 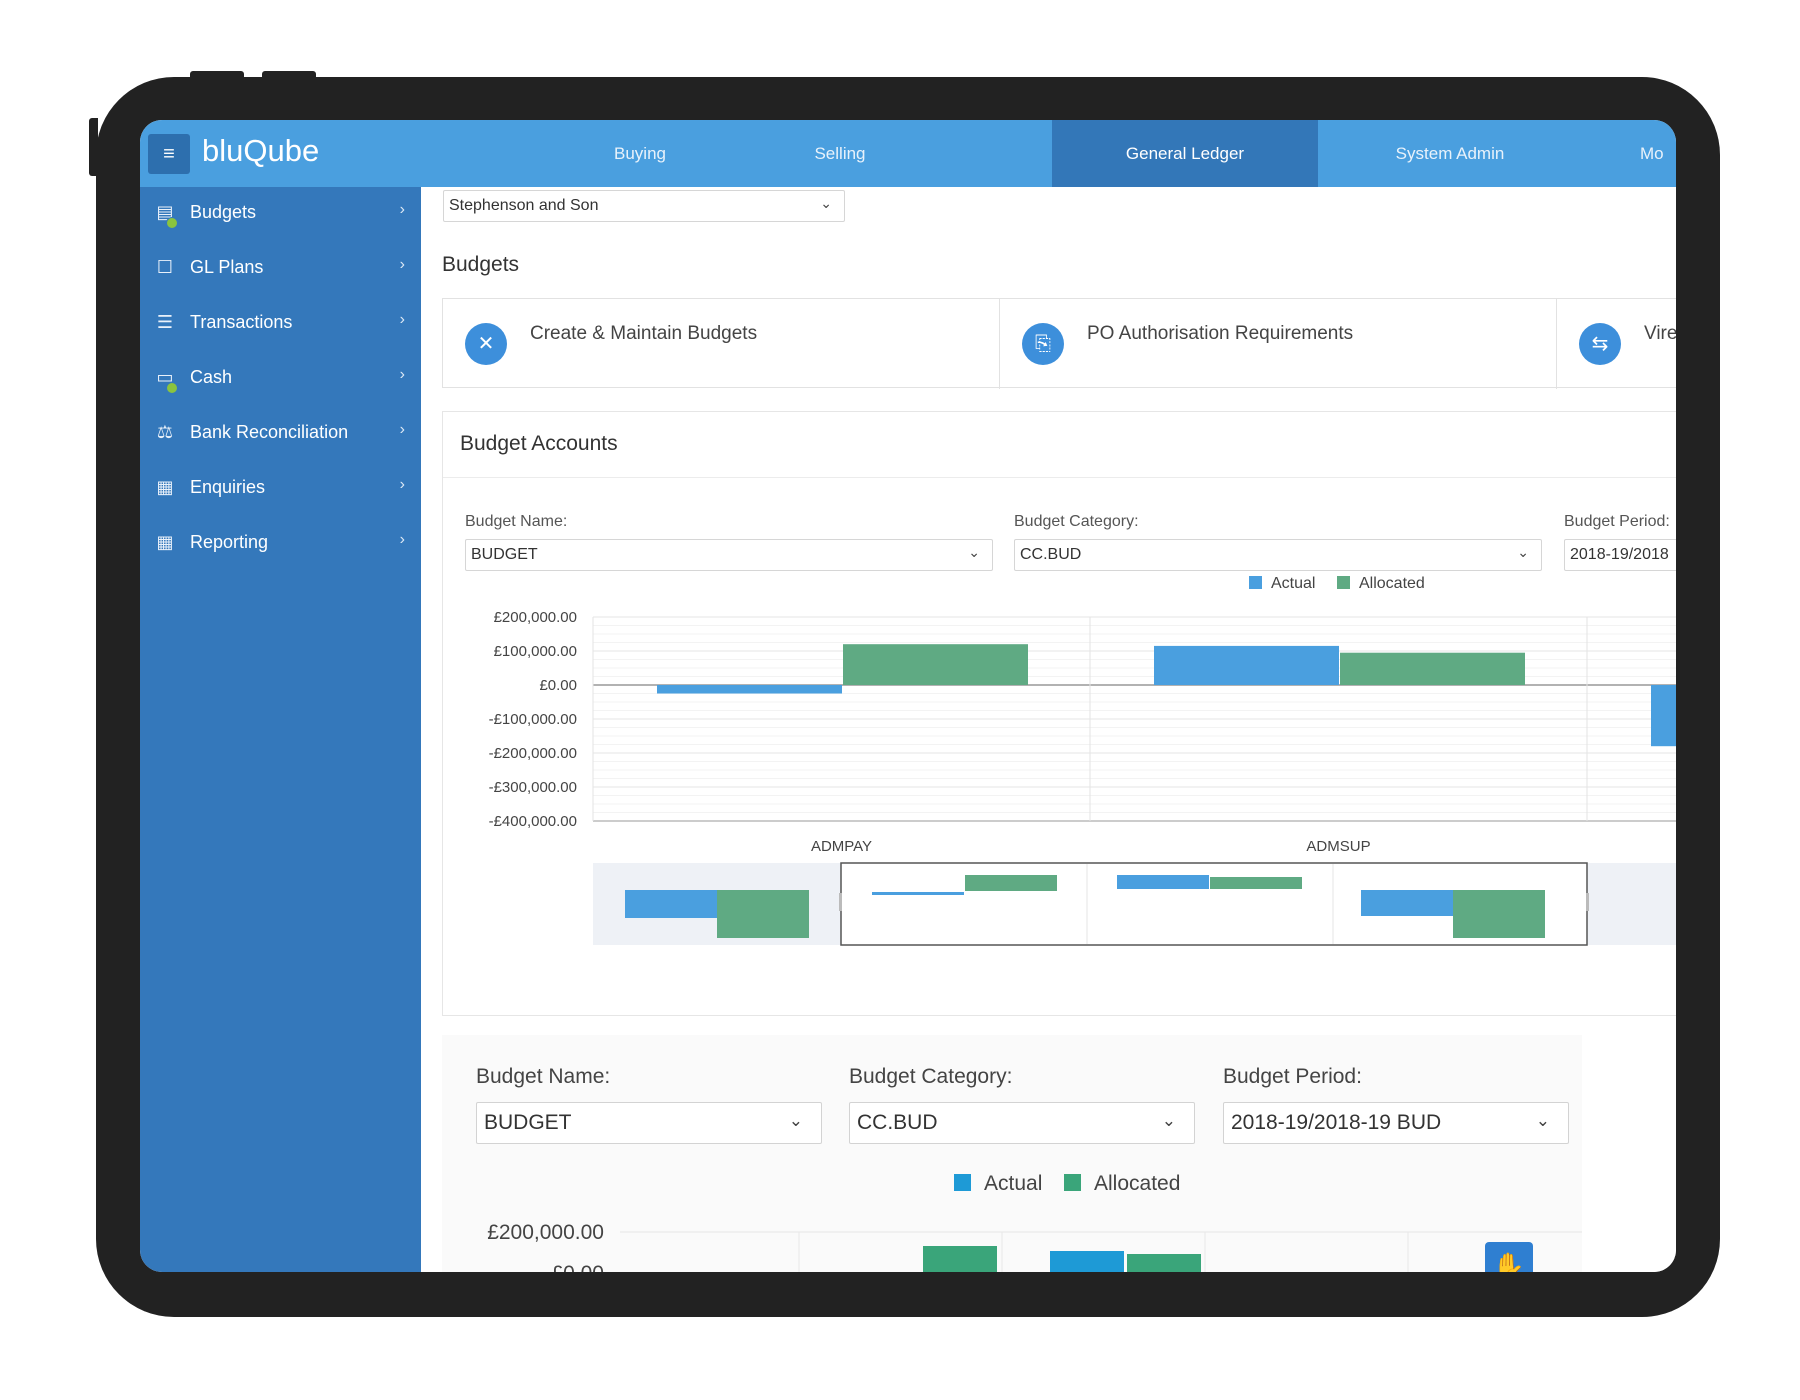 I want to click on navigator-handle-left, so click(x=840, y=902).